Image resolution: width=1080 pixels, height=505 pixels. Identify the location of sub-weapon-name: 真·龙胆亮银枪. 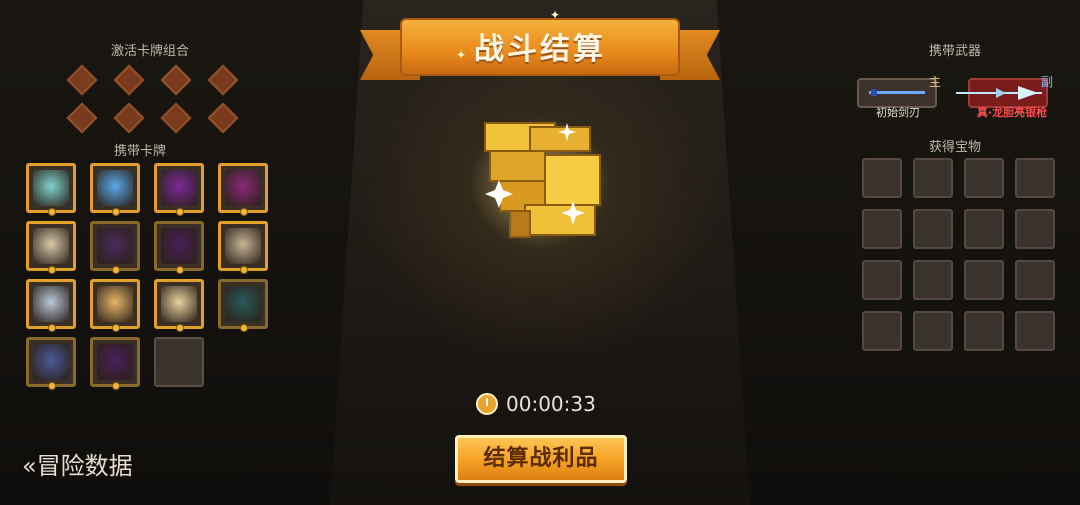
(1012, 112).